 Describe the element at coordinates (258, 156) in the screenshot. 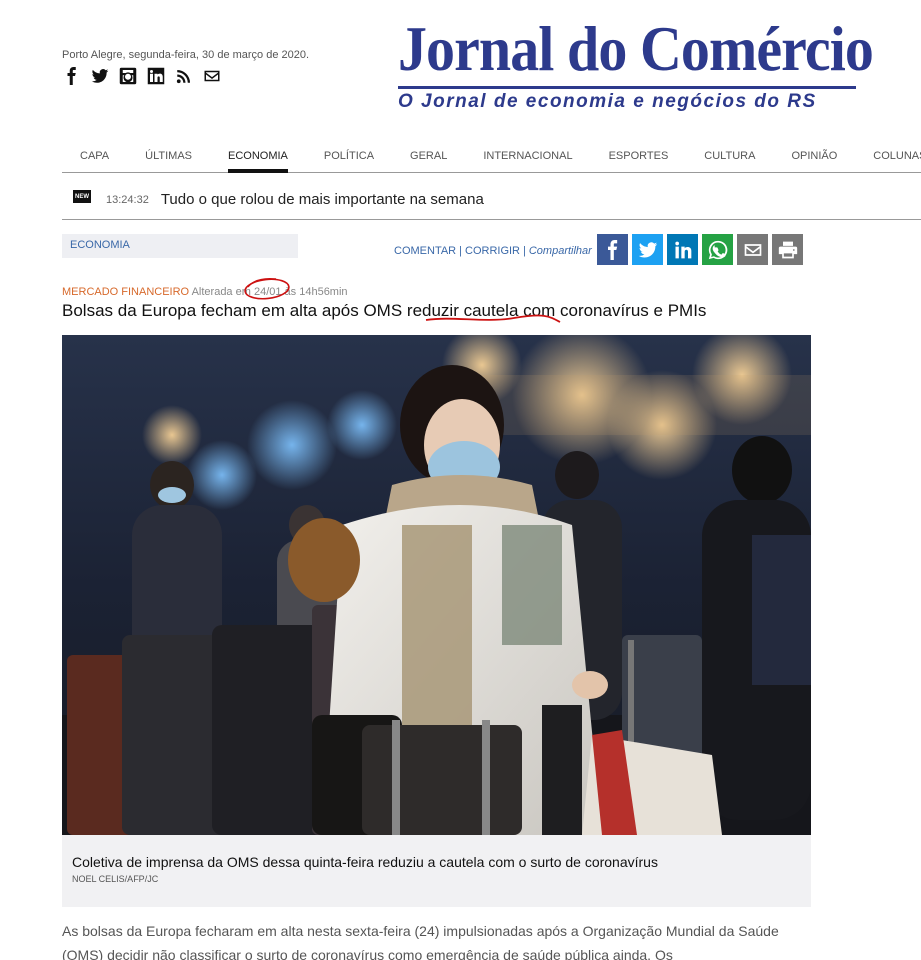

I see `nav-item-economia: ECONOMIA` at that location.